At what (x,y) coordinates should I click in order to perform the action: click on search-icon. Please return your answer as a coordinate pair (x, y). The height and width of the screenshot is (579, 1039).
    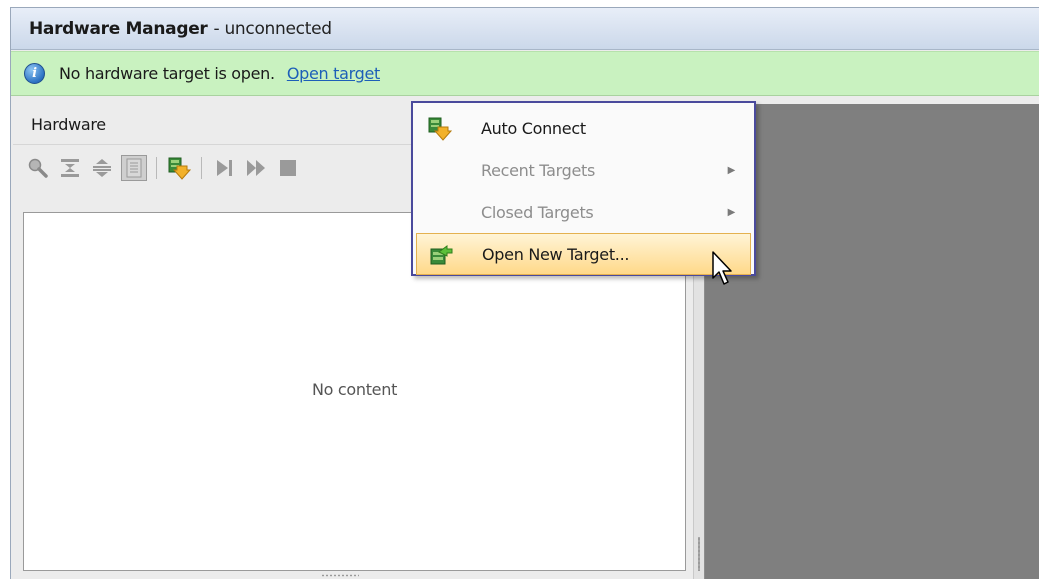
    Looking at the image, I should click on (38, 168).